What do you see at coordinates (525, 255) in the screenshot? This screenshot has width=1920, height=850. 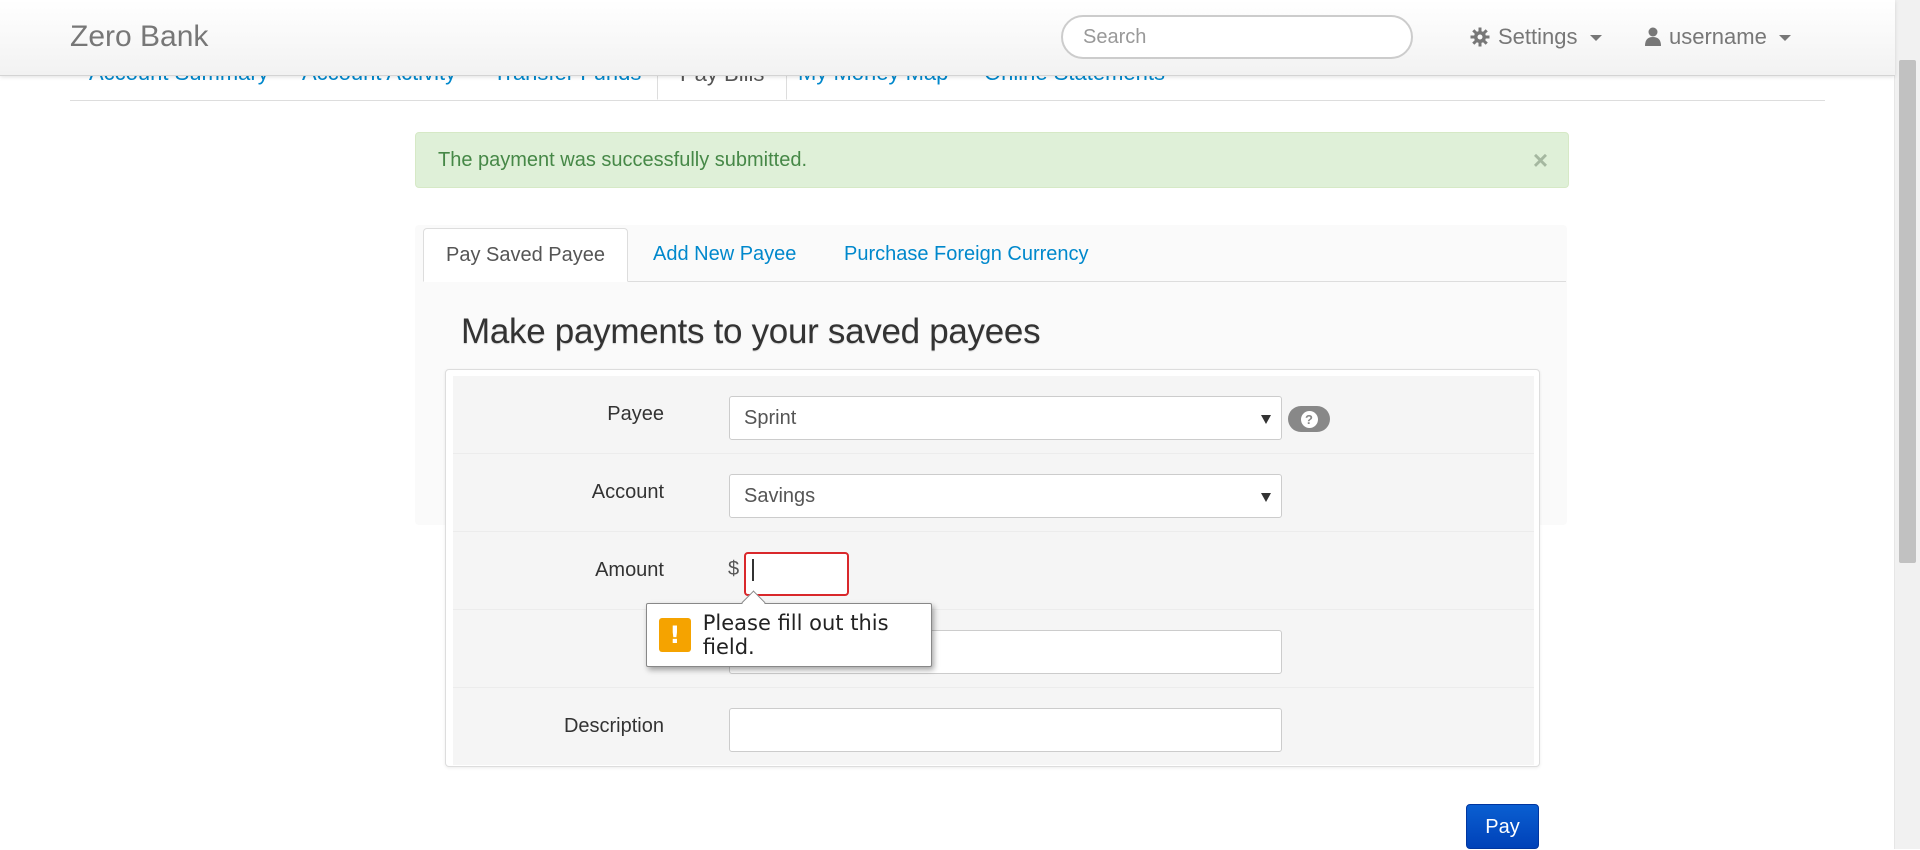 I see `tab-pay-saved-payee: Pay Saved Payee` at bounding box center [525, 255].